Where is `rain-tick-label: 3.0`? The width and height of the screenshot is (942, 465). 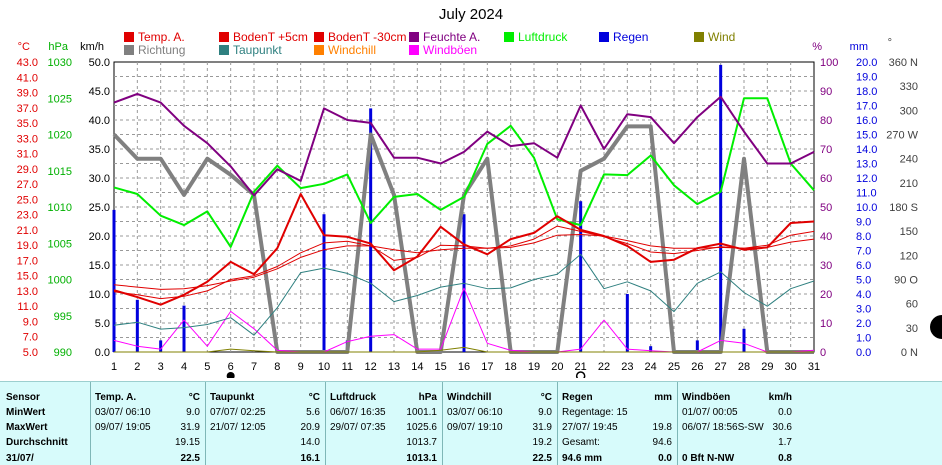 rain-tick-label: 3.0 is located at coordinates (863, 310).